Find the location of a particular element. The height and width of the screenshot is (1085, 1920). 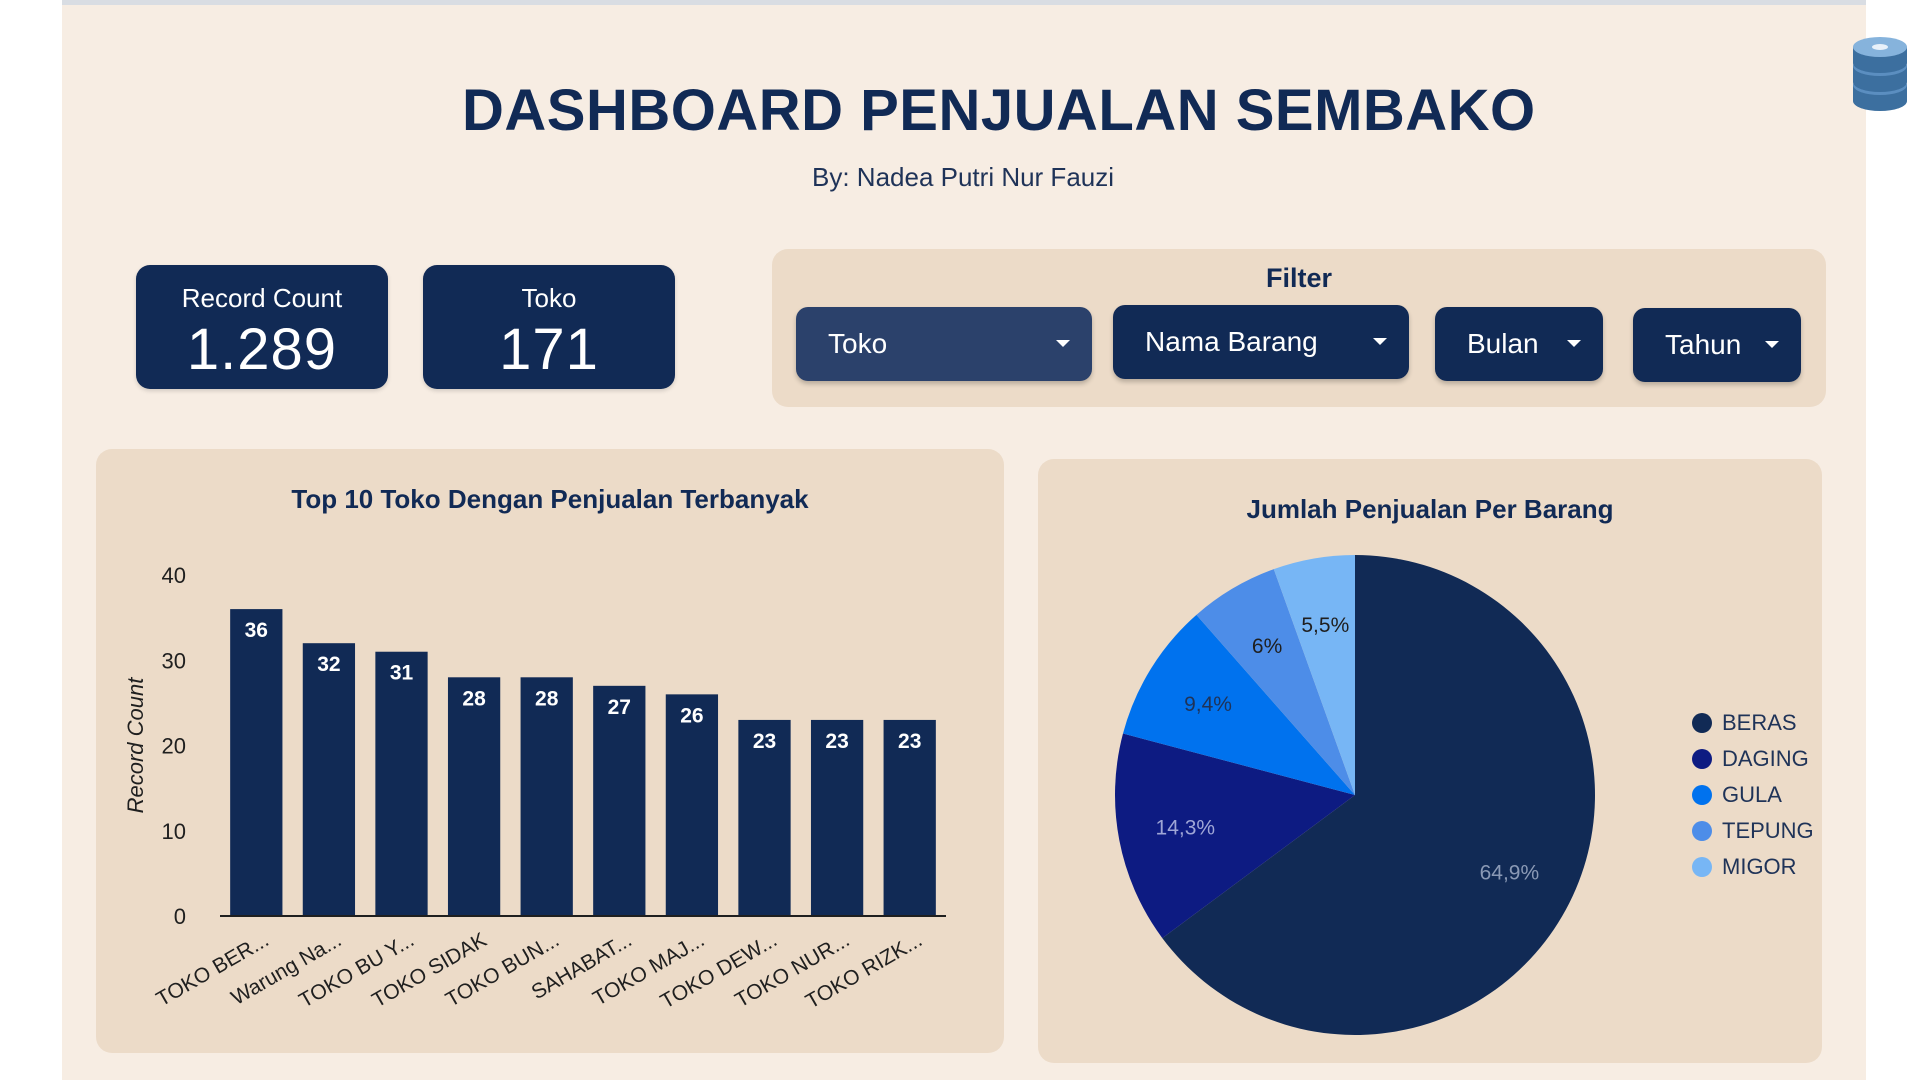

dropdown-tahun-label: Tahun is located at coordinates (1703, 344).